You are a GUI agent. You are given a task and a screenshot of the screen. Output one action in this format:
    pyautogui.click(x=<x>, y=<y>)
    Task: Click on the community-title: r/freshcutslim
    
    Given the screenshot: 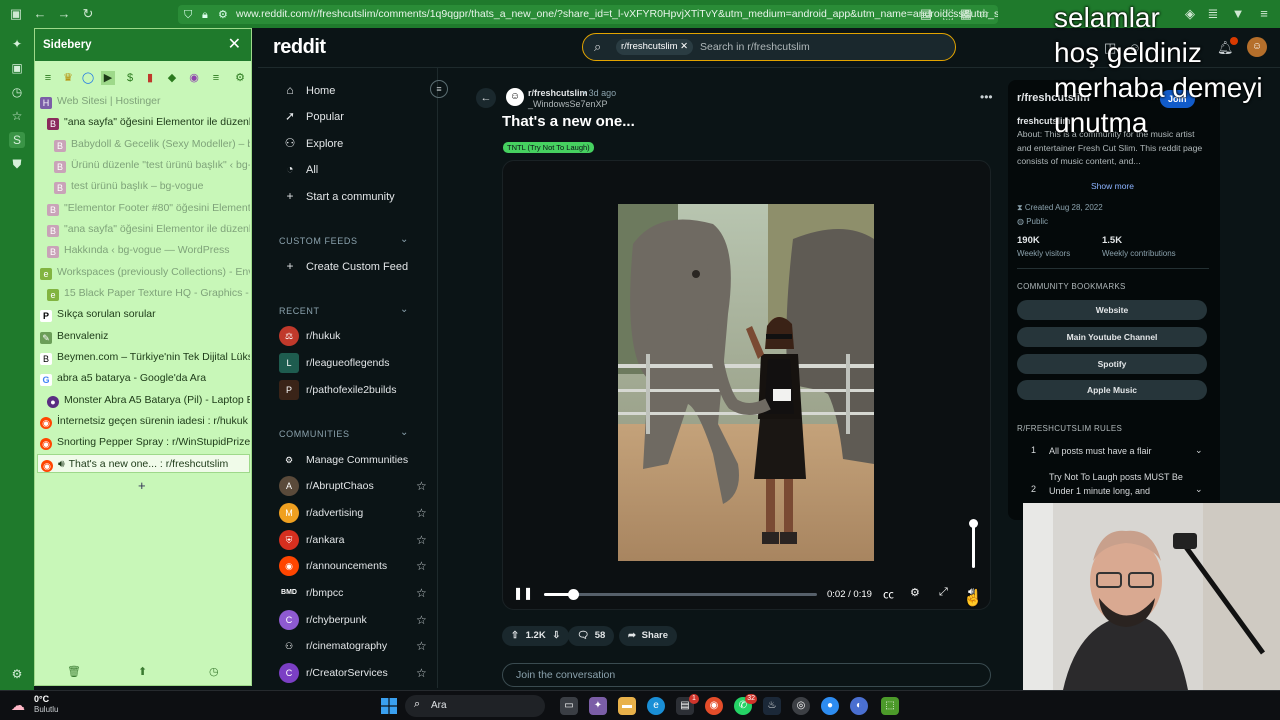 What is the action you would take?
    pyautogui.click(x=1053, y=98)
    